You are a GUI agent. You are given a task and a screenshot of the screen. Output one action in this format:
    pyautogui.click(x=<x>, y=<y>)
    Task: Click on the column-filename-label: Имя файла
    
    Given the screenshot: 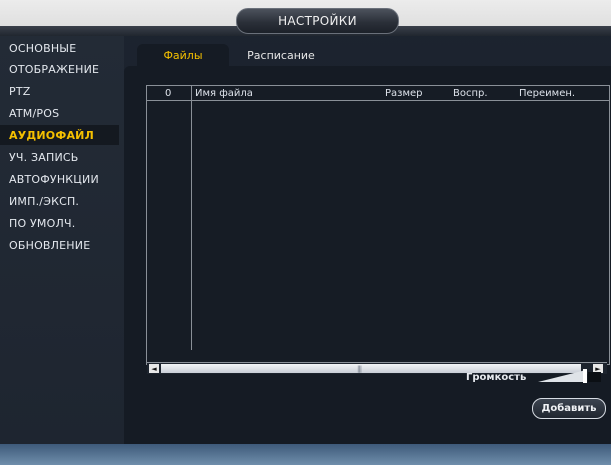 What is the action you would take?
    pyautogui.click(x=224, y=93)
    